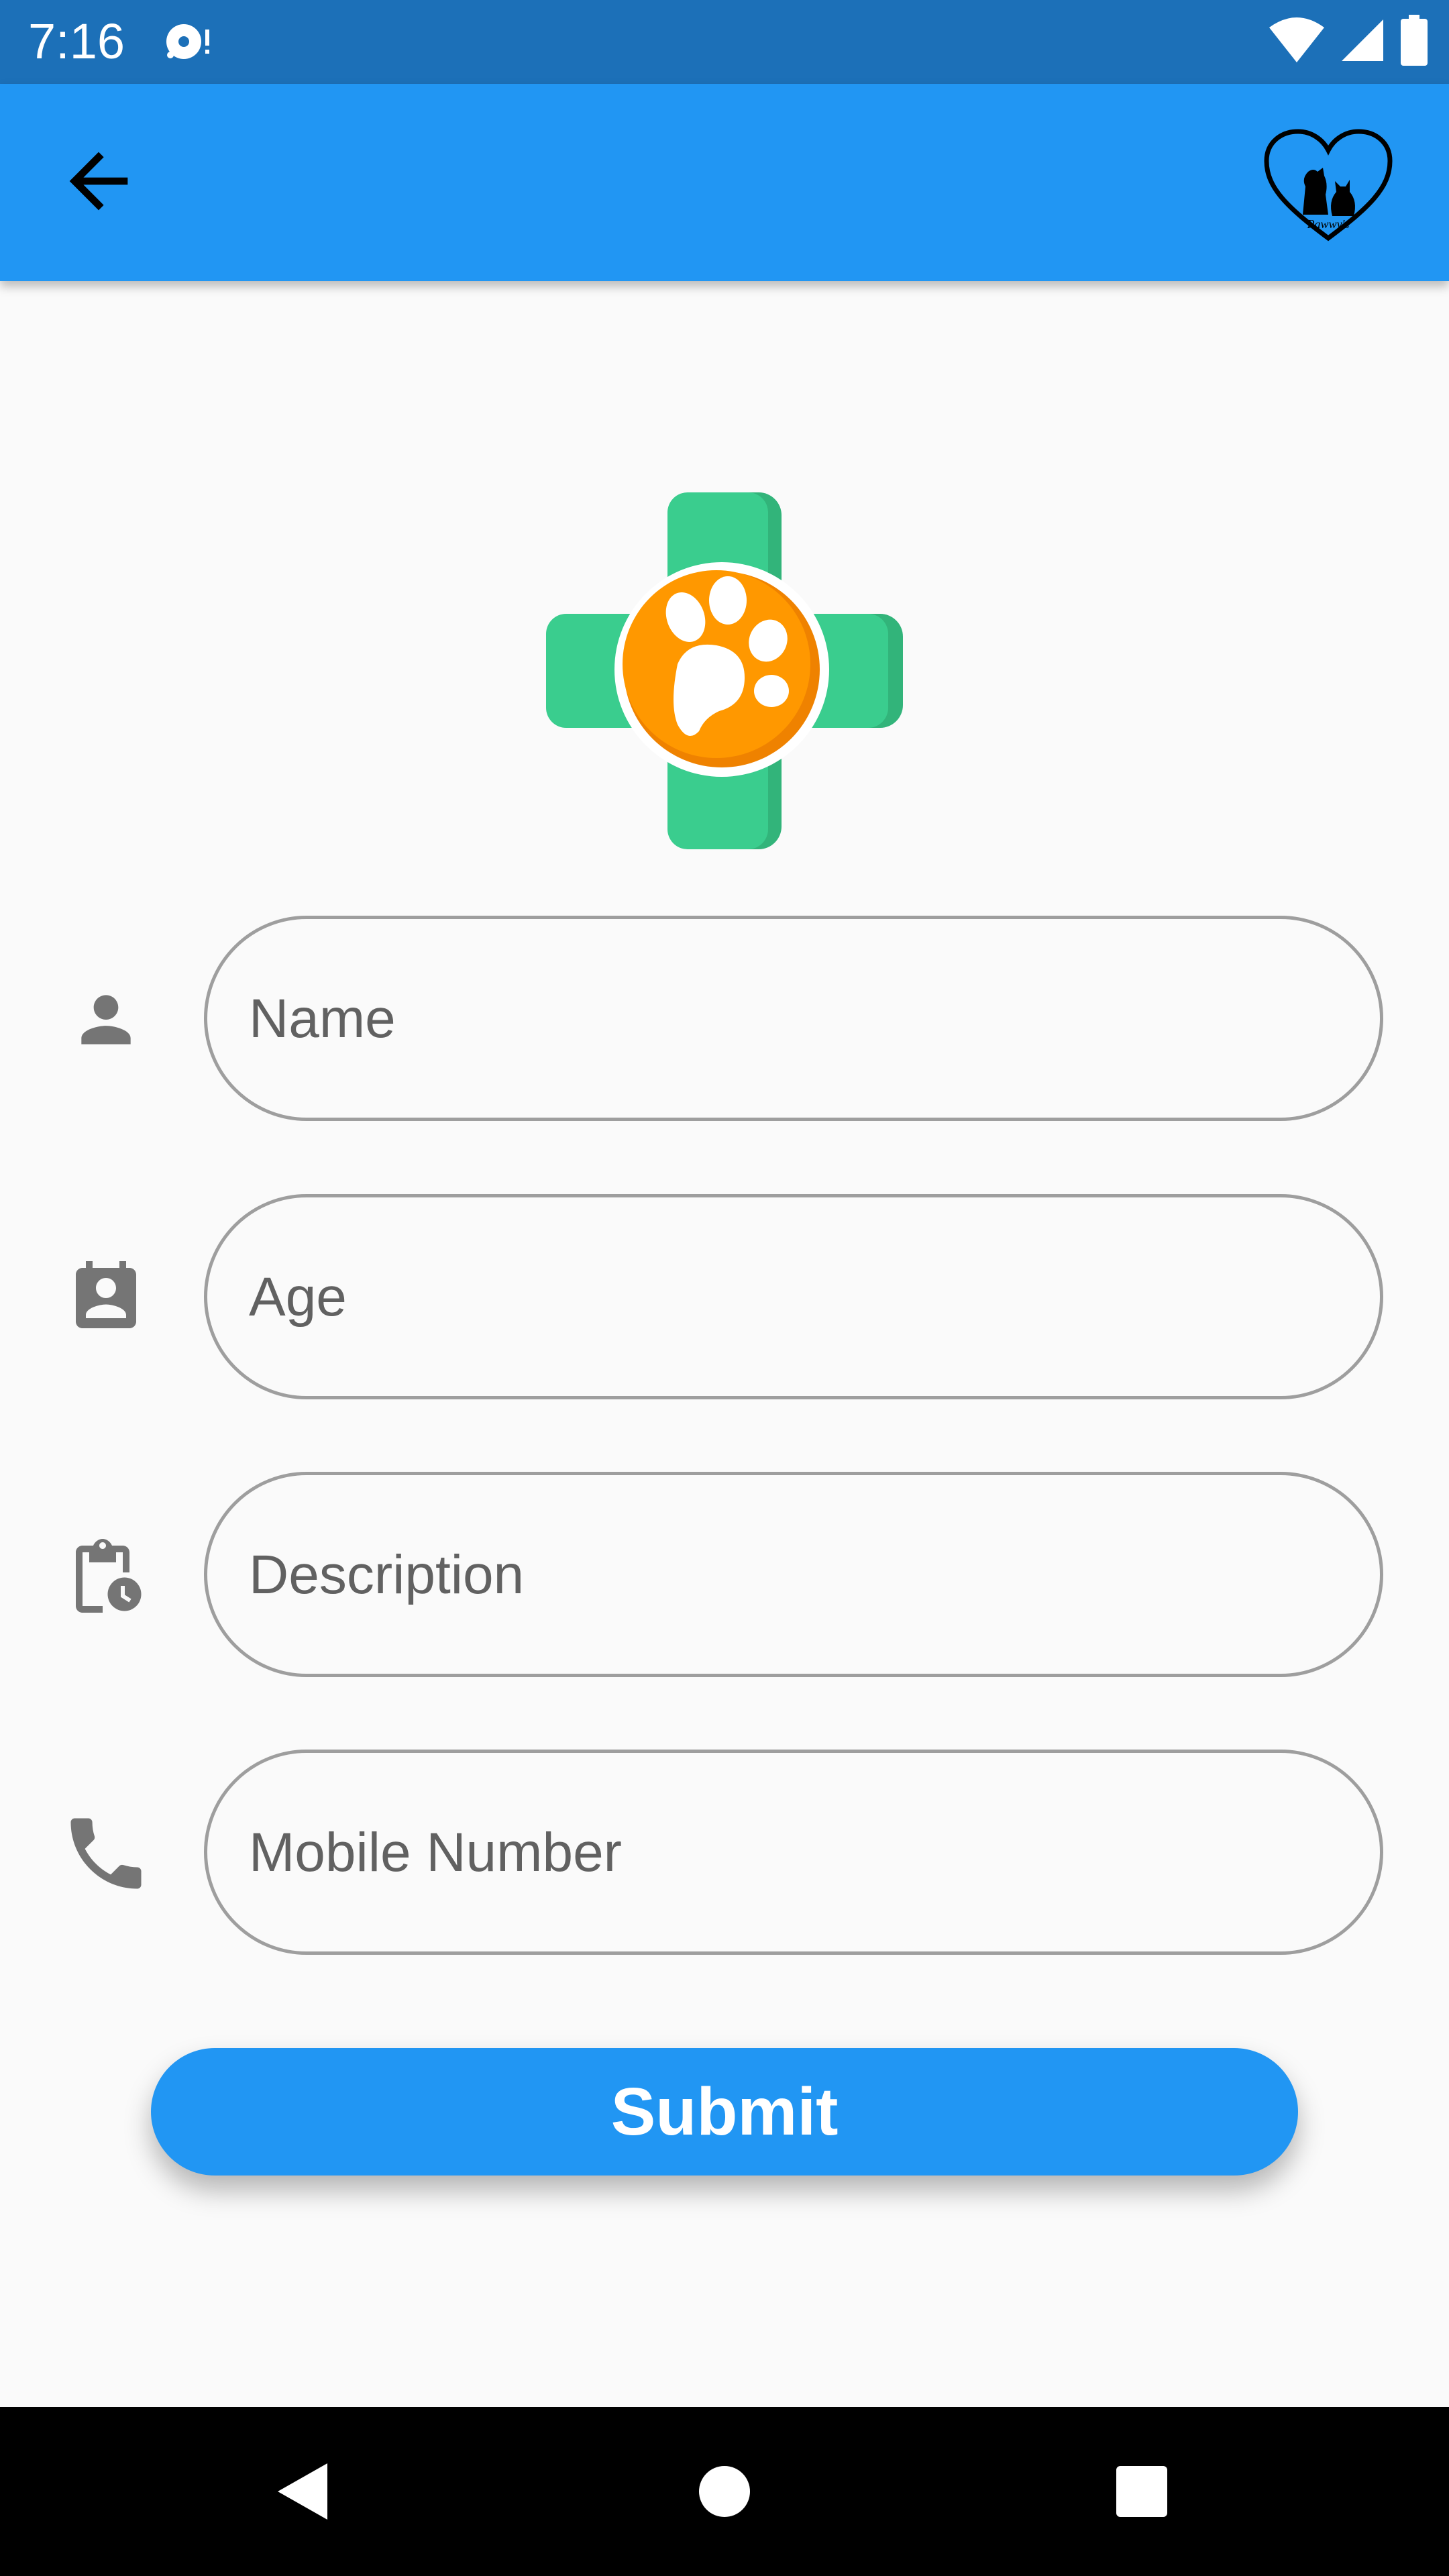 This screenshot has height=2576, width=1449. I want to click on notification-icon, so click(189, 41).